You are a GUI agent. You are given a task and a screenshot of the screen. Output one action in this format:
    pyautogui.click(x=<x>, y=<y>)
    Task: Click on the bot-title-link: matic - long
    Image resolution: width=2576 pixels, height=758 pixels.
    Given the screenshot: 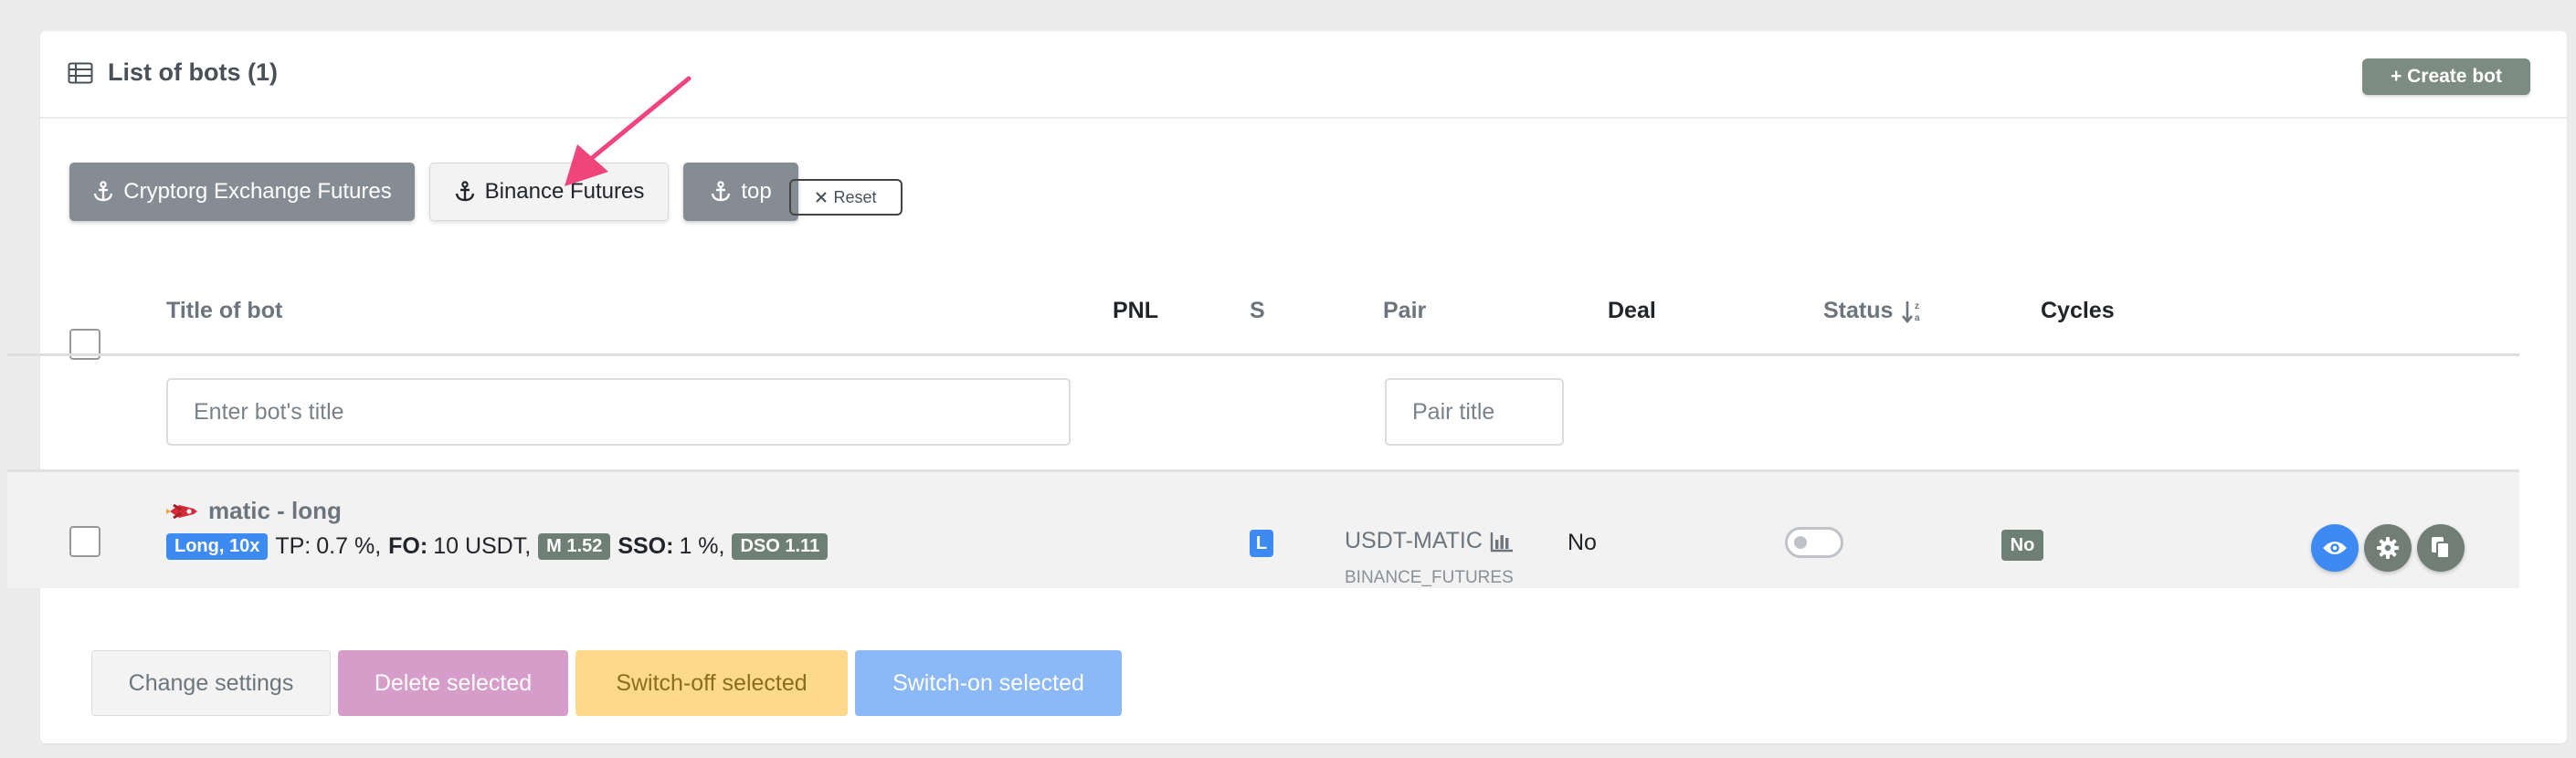 What is the action you would take?
    pyautogui.click(x=254, y=511)
    